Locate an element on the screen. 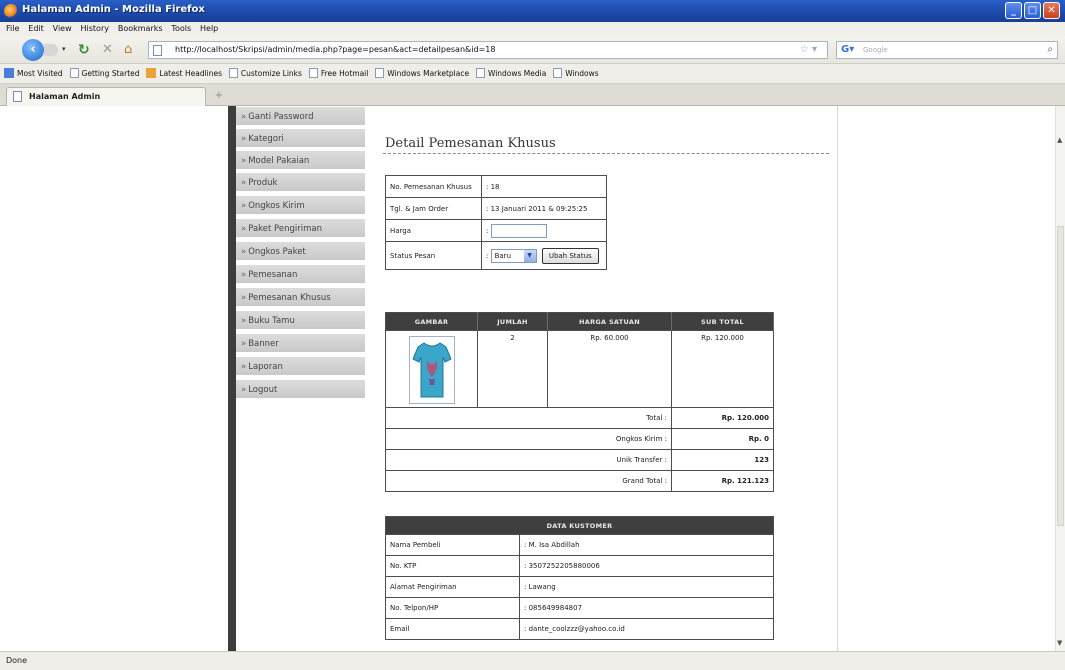 Image resolution: width=1065 pixels, height=670 pixels. maximize-button: □ is located at coordinates (1032, 10).